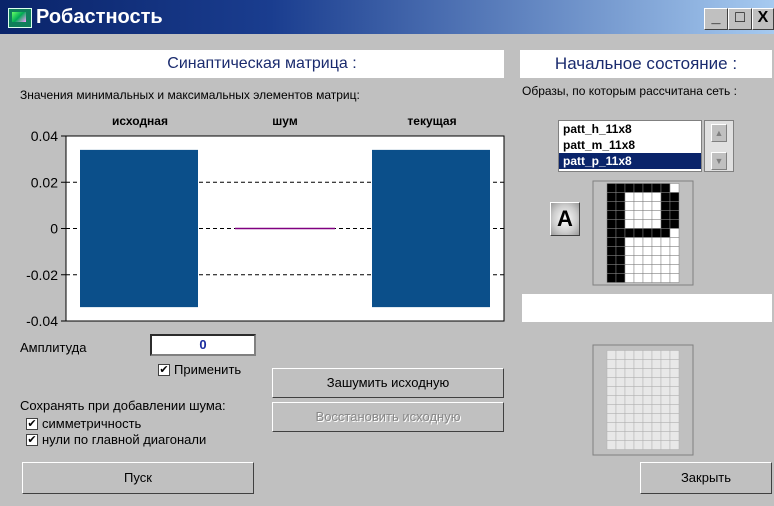 The height and width of the screenshot is (506, 774). Describe the element at coordinates (44, 136) in the screenshot. I see `y-tick-label: 0.04` at that location.